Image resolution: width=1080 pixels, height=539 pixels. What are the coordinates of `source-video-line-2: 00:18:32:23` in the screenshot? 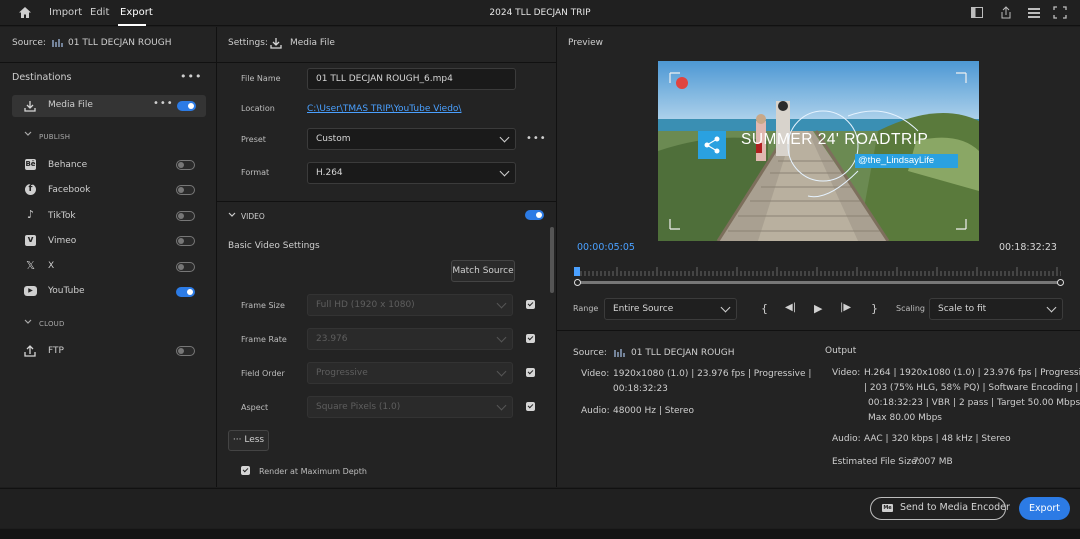 It's located at (640, 389).